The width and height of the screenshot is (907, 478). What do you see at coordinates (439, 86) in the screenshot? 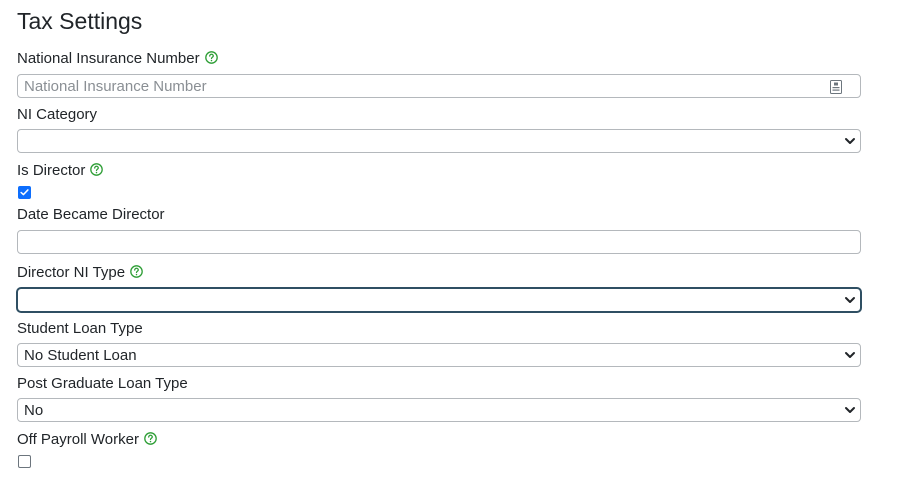
I see `ni-number-input: National Insurance Number` at bounding box center [439, 86].